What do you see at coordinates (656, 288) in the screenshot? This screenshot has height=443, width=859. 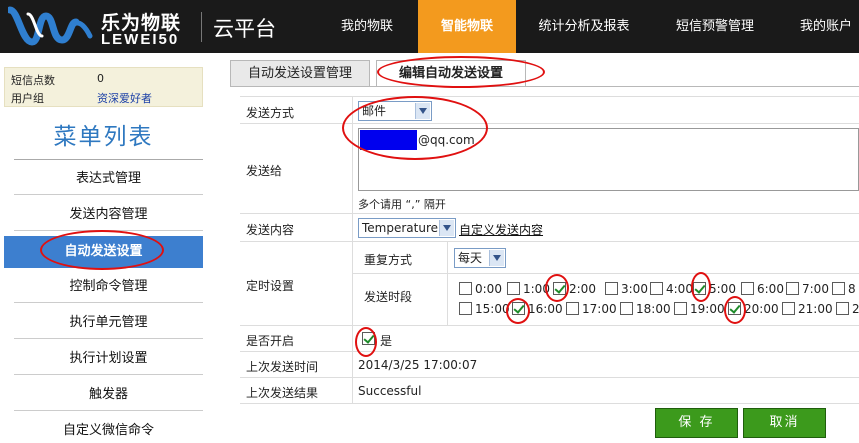 I see `time-0400-checkbox` at bounding box center [656, 288].